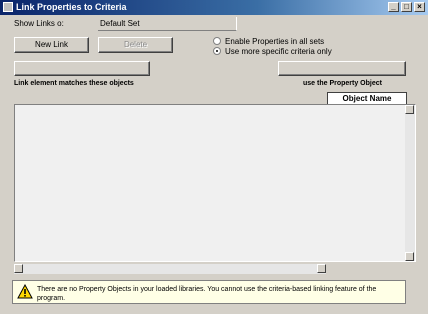 The height and width of the screenshot is (314, 428). I want to click on option-all-sets-label: Enable Properties in all sets, so click(275, 41).